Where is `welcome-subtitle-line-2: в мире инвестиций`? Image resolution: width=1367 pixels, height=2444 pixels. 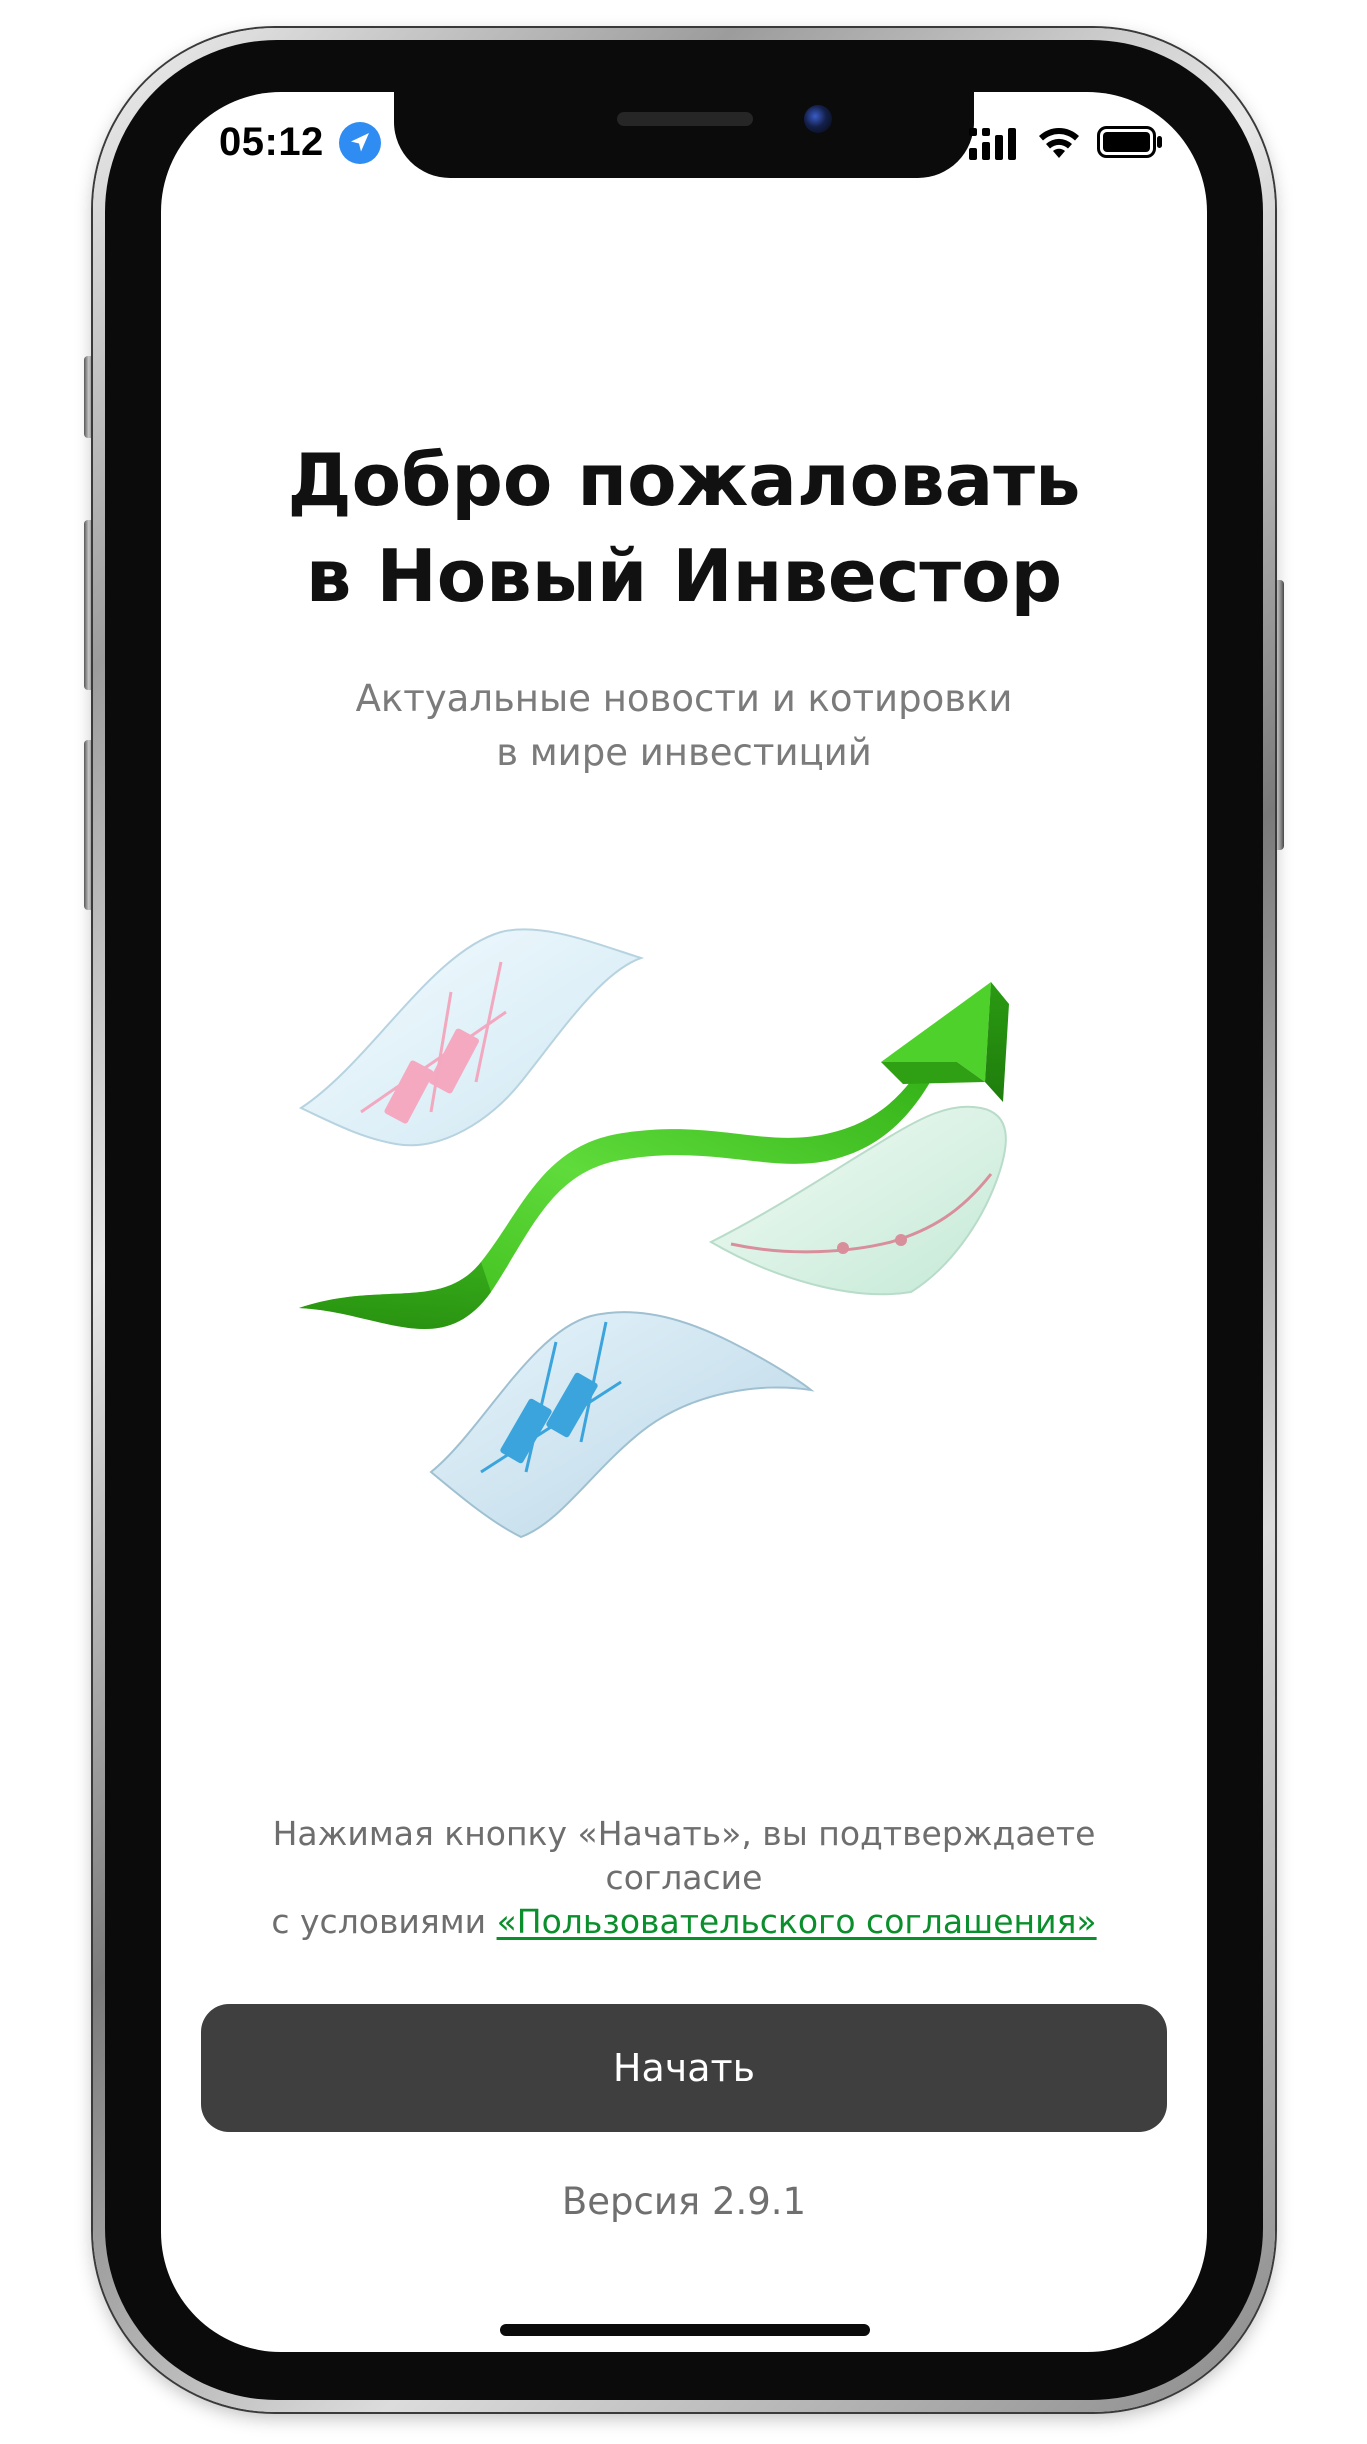 welcome-subtitle-line-2: в мире инвестиций is located at coordinates (684, 752).